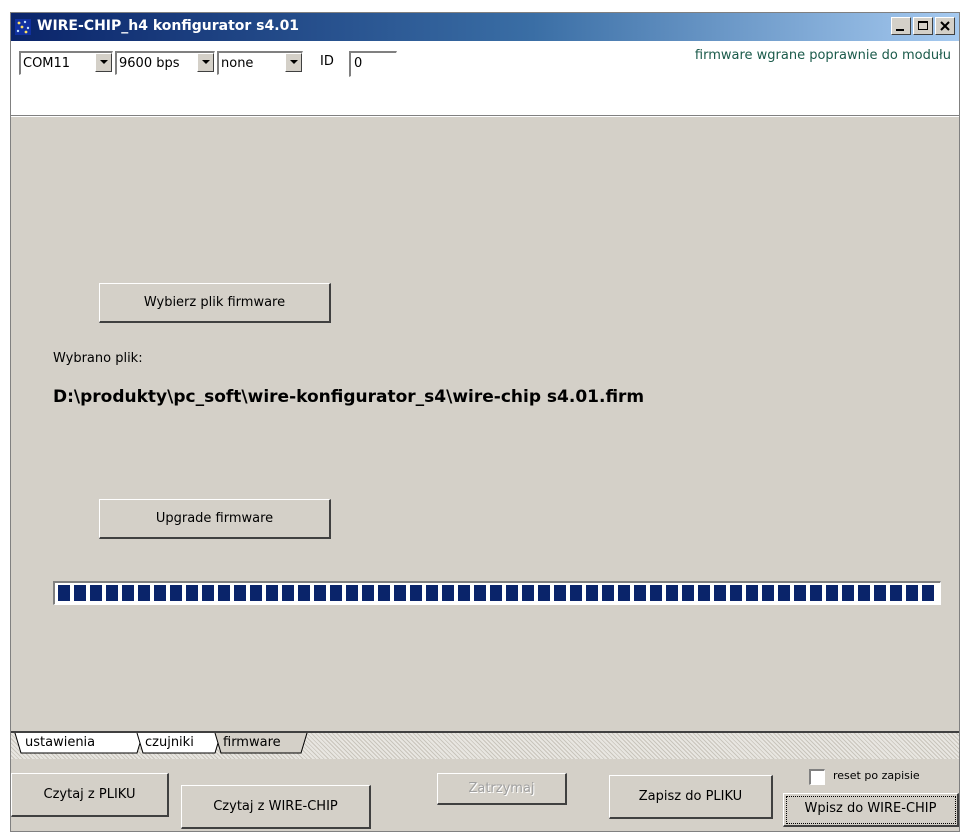 This screenshot has width=965, height=832. What do you see at coordinates (66, 63) in the screenshot?
I see `port-select: COM11` at bounding box center [66, 63].